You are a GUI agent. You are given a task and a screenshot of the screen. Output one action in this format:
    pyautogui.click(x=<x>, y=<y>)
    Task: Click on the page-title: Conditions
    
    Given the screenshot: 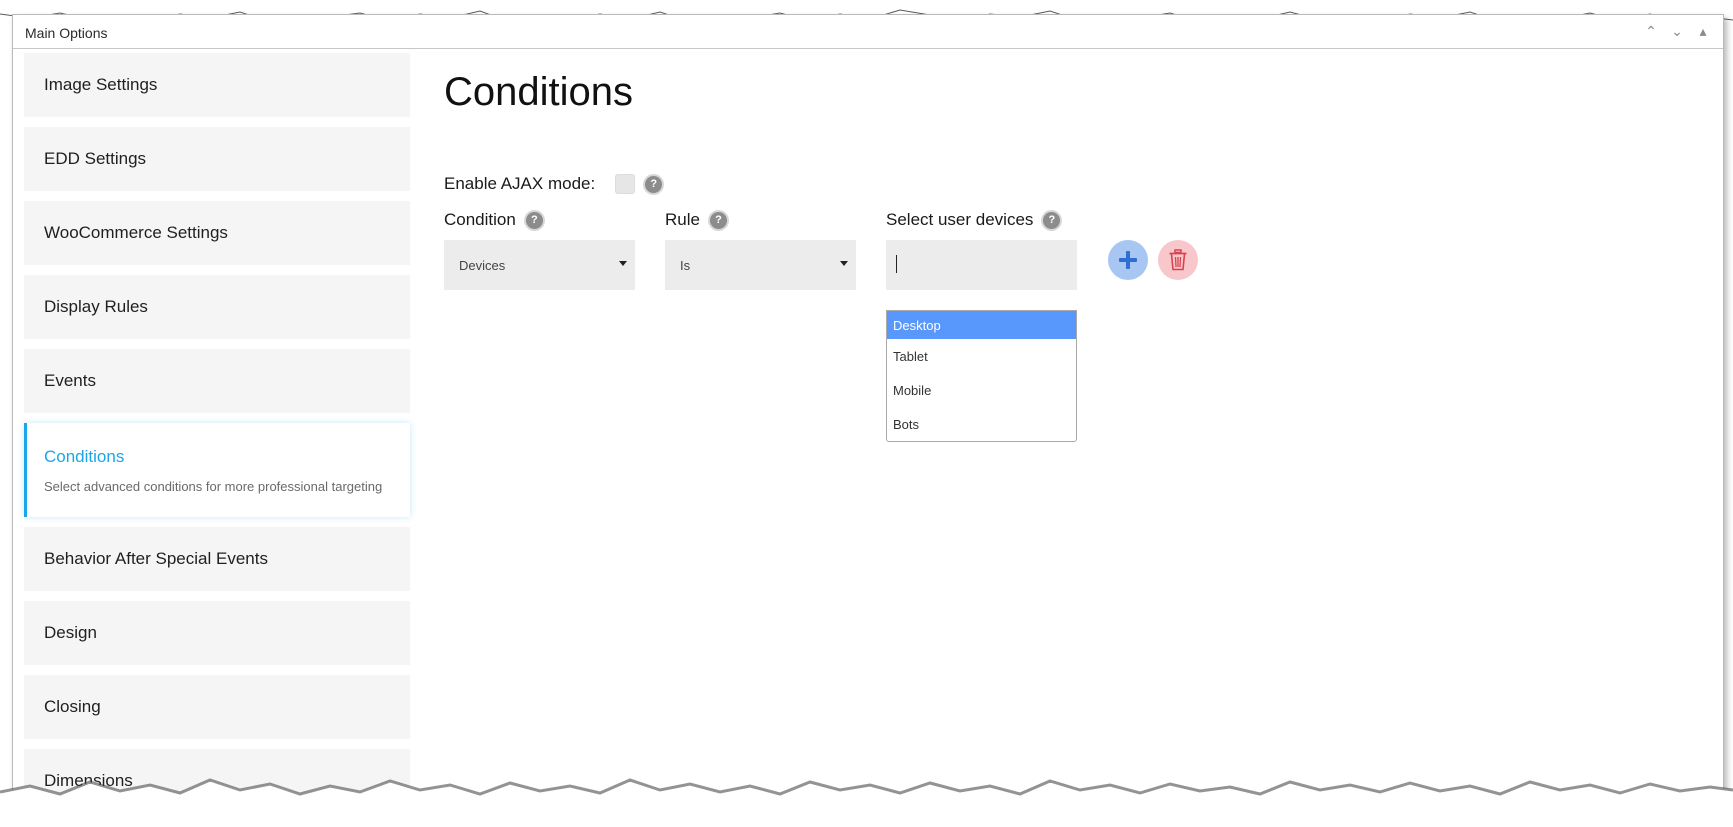 What is the action you would take?
    pyautogui.click(x=539, y=92)
    